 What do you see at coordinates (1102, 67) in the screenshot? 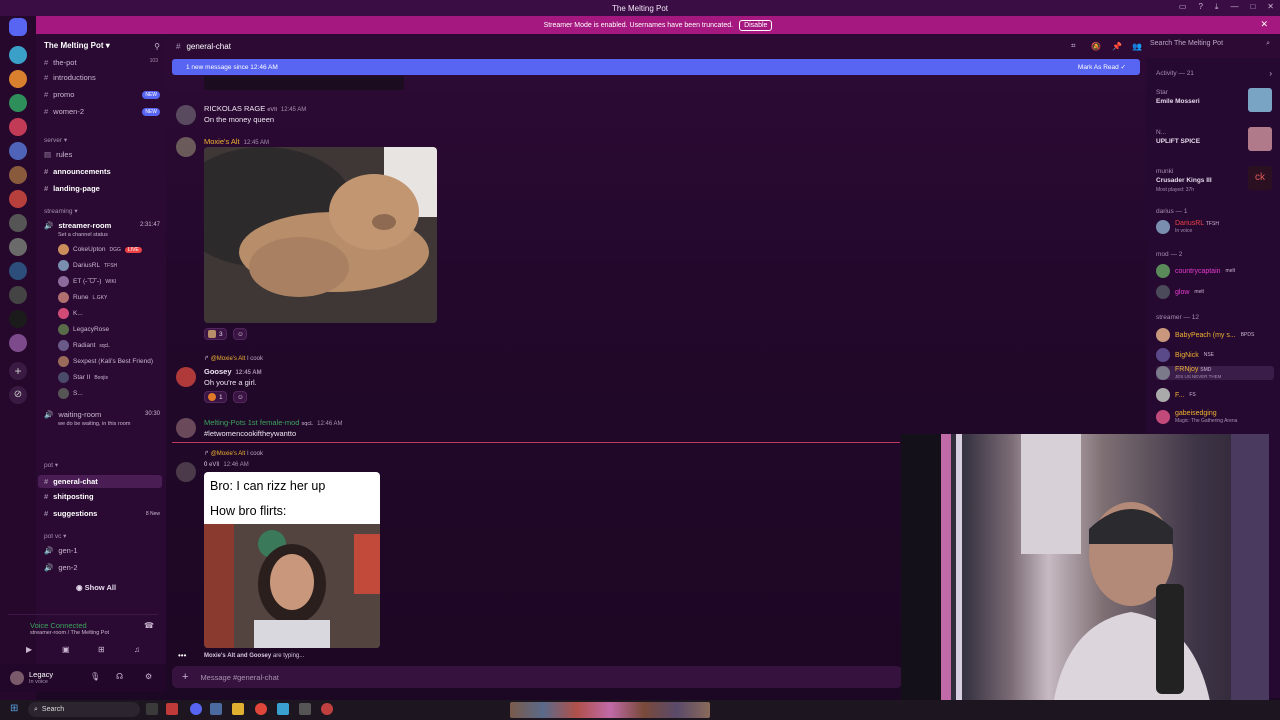
I see `mark-as-read-button: Mark As Read ✓` at bounding box center [1102, 67].